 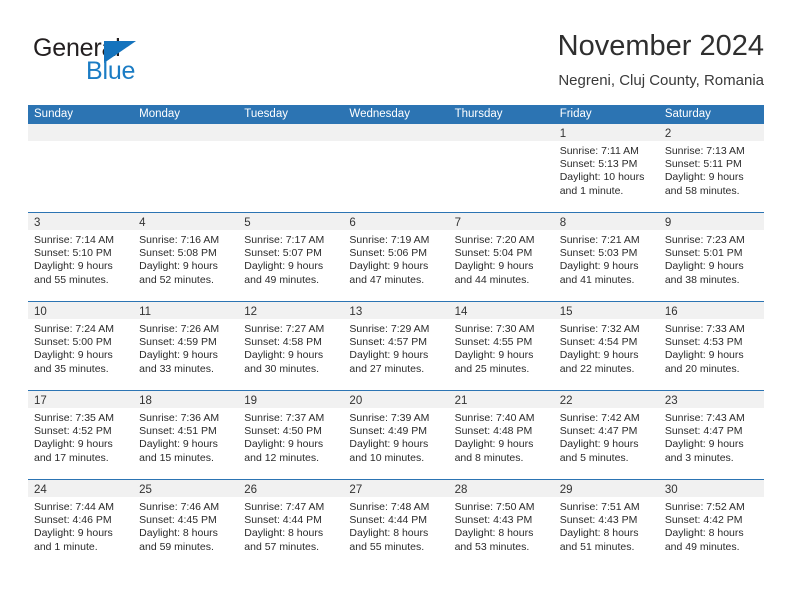 I want to click on sunrise-text: Sunrise: 7:52 AM, so click(x=704, y=507).